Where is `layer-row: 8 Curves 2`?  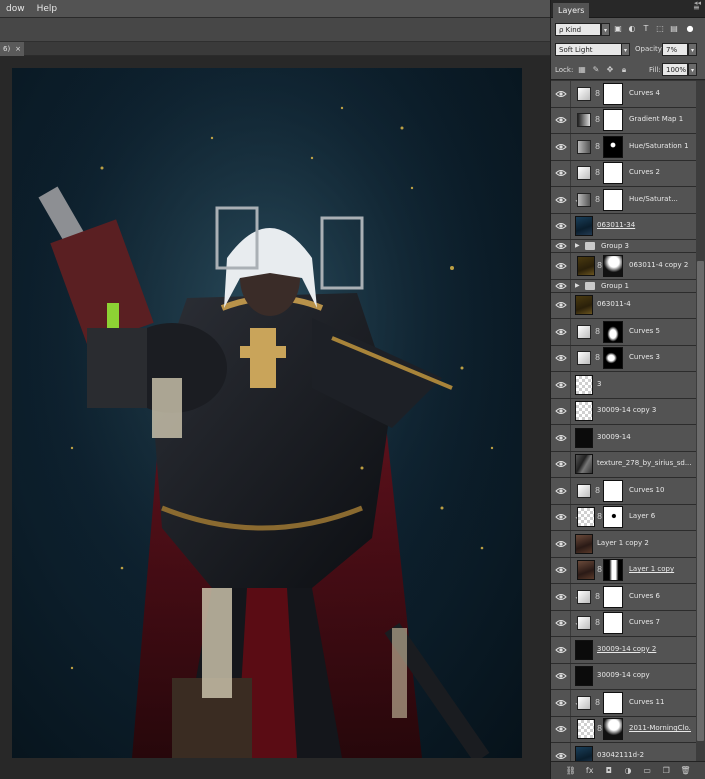 layer-row: 8 Curves 2 is located at coordinates (628, 173).